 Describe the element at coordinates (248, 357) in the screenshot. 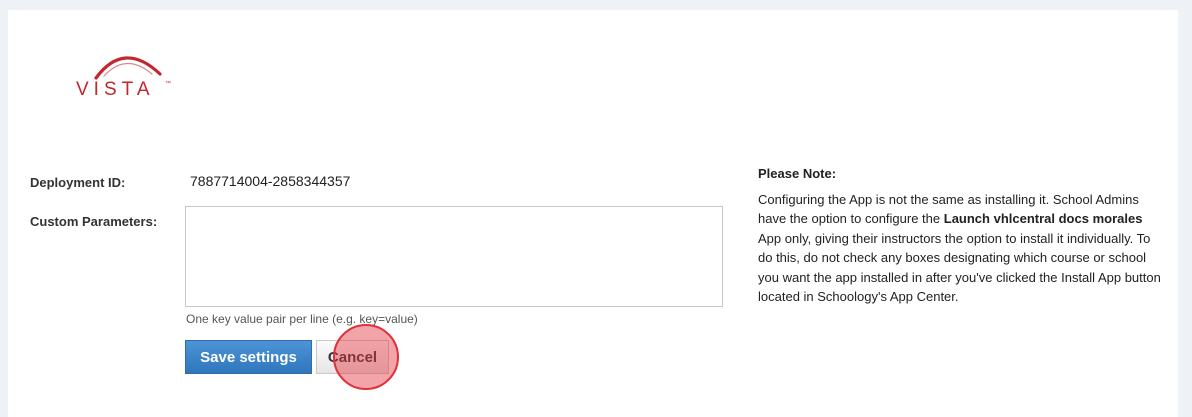

I see `save-settings-button: Save settings` at that location.